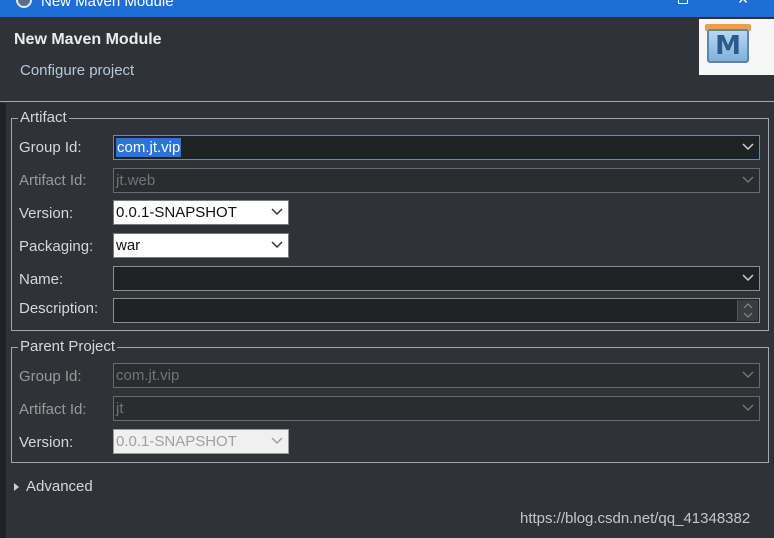  What do you see at coordinates (387, 8) in the screenshot?
I see `title-bar: New Maven Module ×` at bounding box center [387, 8].